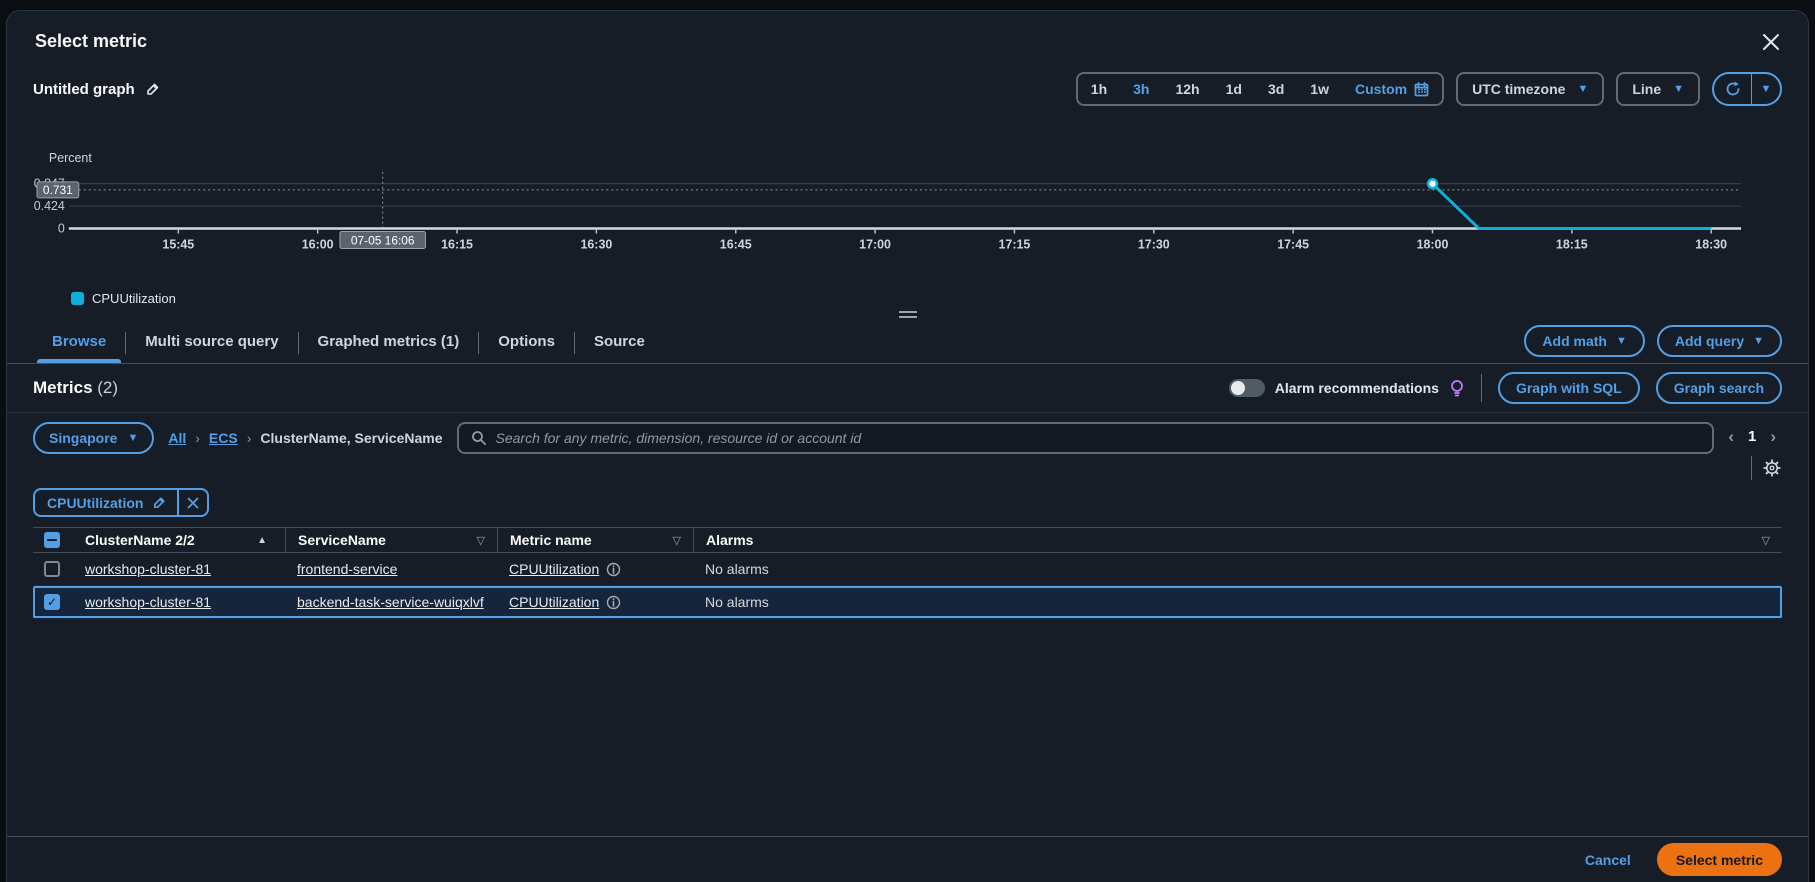 The height and width of the screenshot is (882, 1815). Describe the element at coordinates (1154, 244) in the screenshot. I see `x-tick-label: 17:30` at that location.